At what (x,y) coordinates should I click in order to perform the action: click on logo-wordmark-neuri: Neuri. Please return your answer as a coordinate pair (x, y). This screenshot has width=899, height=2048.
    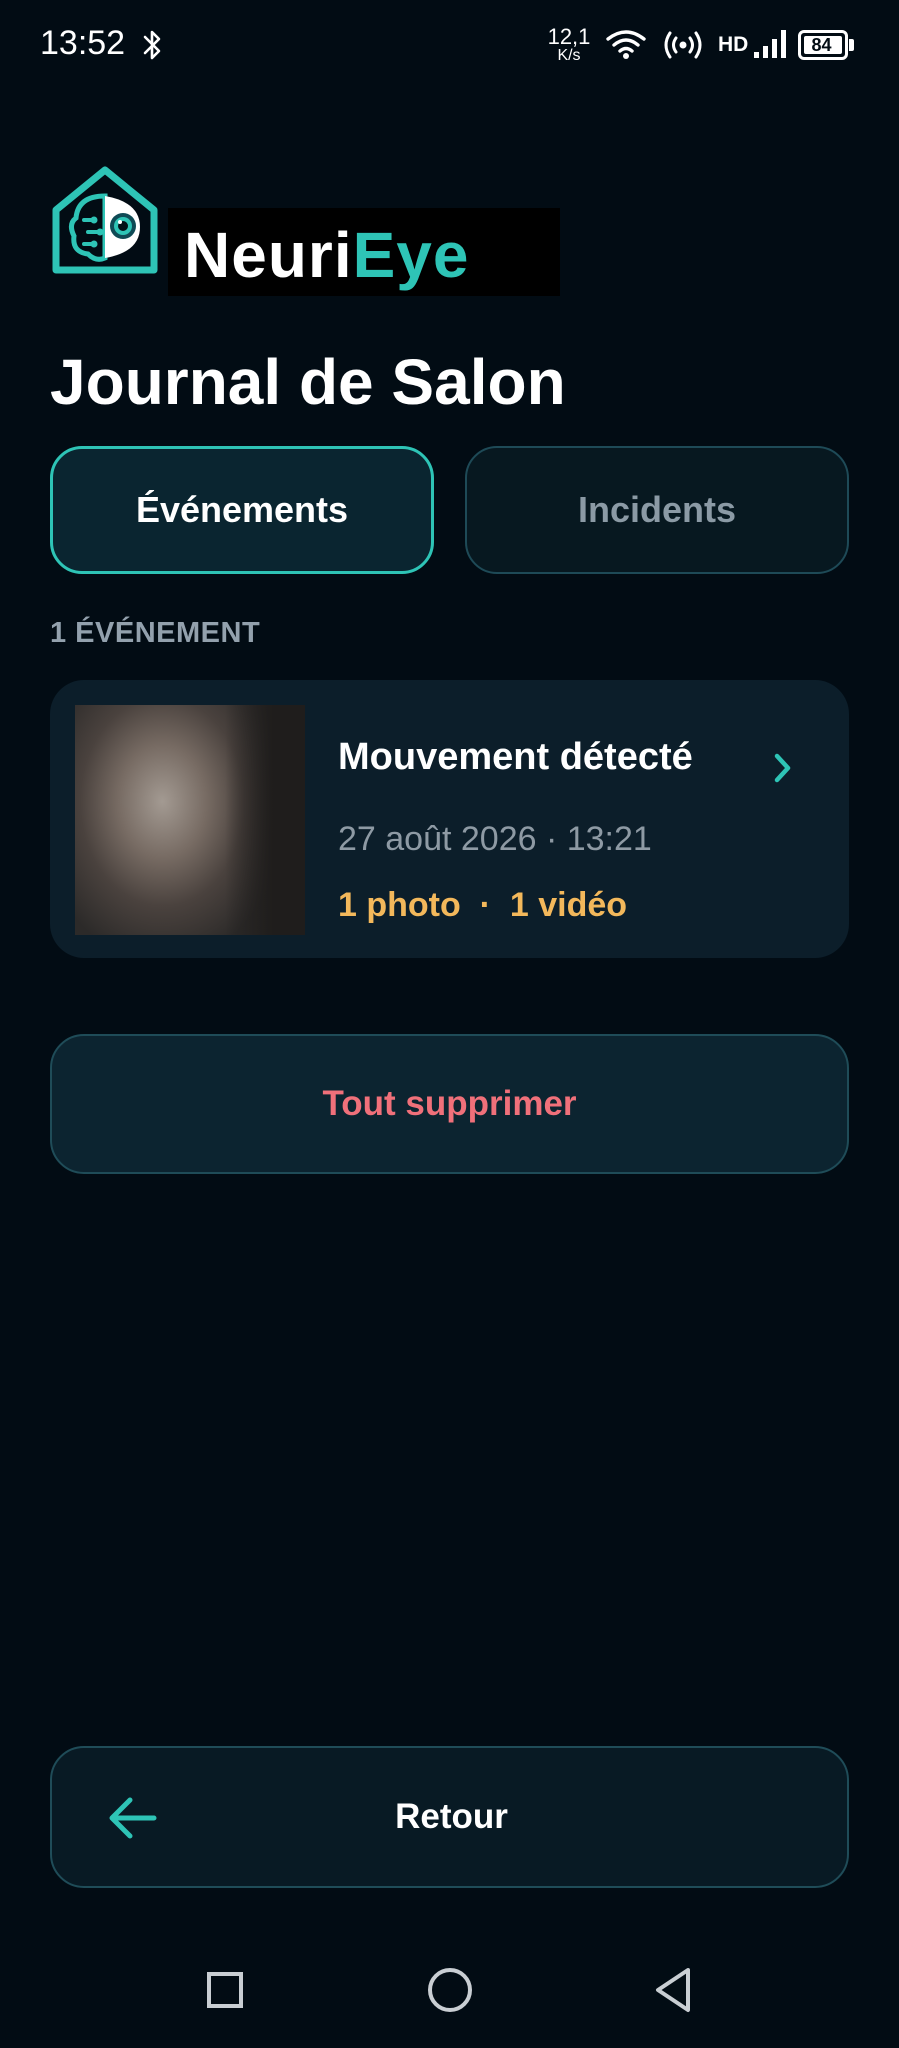
    Looking at the image, I should click on (268, 255).